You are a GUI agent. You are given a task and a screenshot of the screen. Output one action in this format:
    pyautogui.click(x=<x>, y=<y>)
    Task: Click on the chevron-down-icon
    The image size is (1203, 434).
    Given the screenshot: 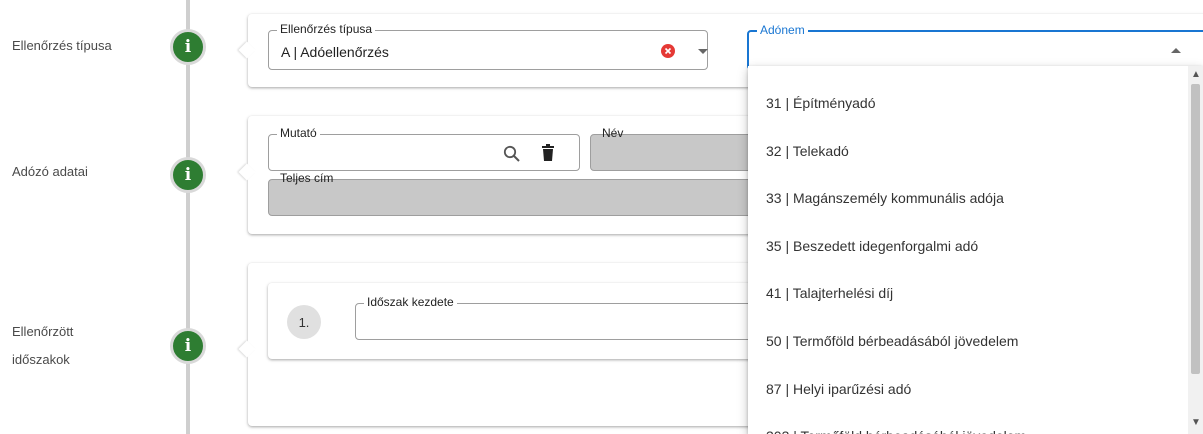 What is the action you would take?
    pyautogui.click(x=703, y=51)
    